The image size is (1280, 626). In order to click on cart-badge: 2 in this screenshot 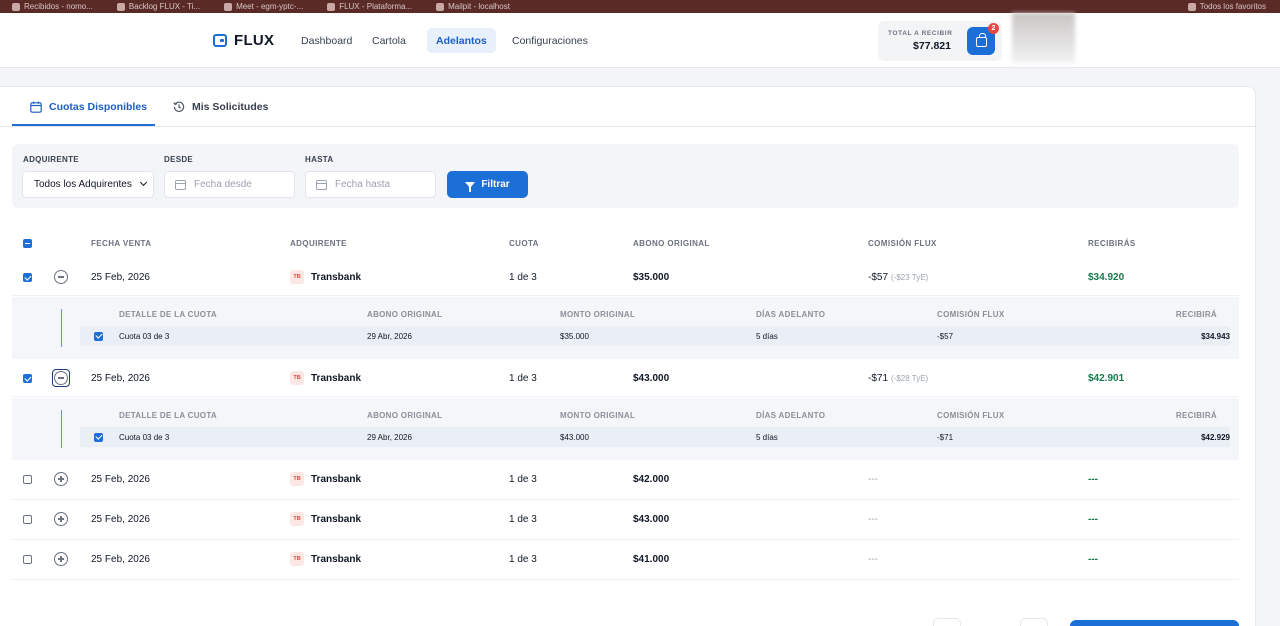, I will do `click(993, 28)`.